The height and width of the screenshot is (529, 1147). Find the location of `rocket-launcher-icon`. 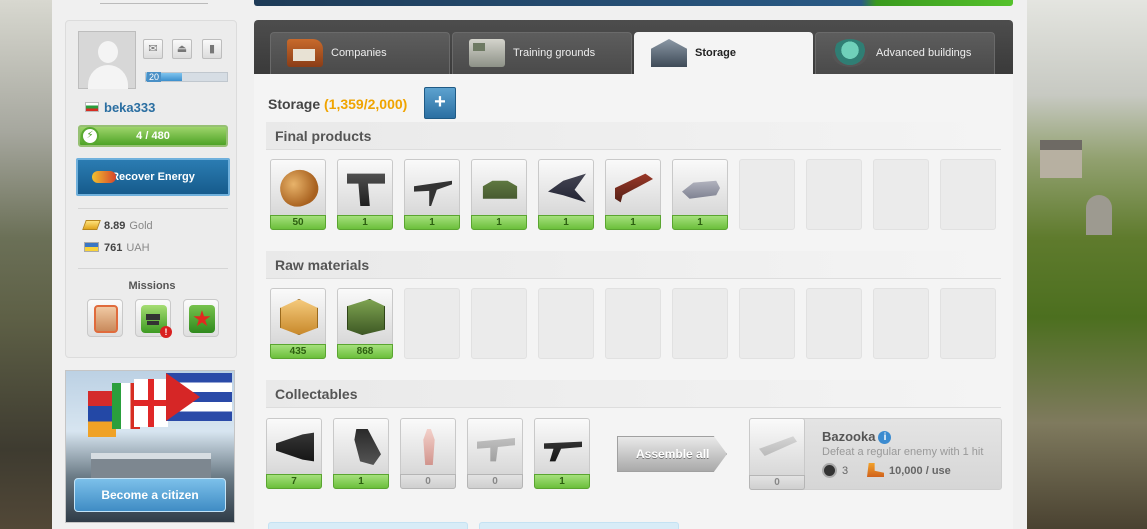

rocket-launcher-icon is located at coordinates (634, 188).